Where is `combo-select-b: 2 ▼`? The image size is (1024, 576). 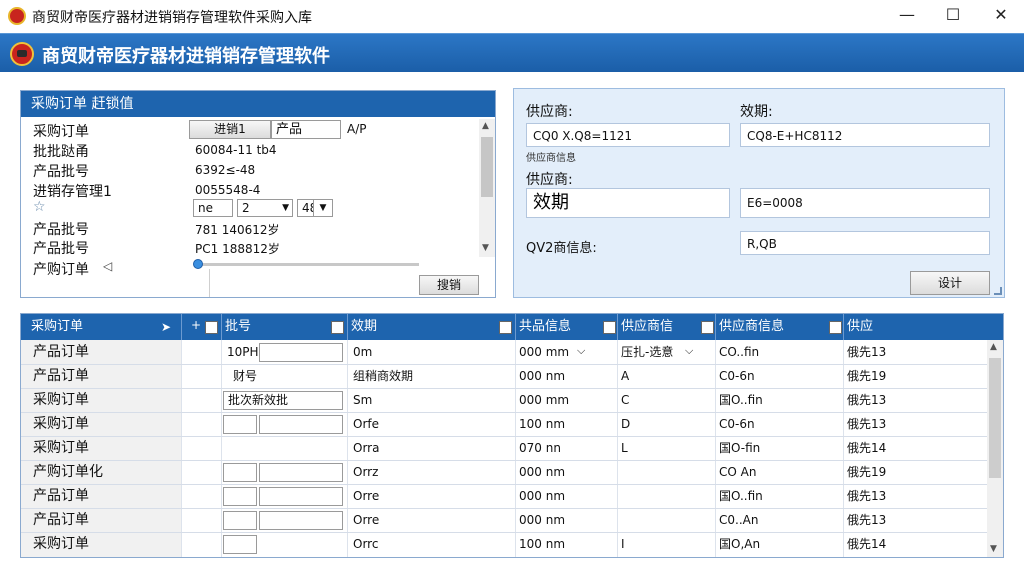 combo-select-b: 2 ▼ is located at coordinates (265, 208).